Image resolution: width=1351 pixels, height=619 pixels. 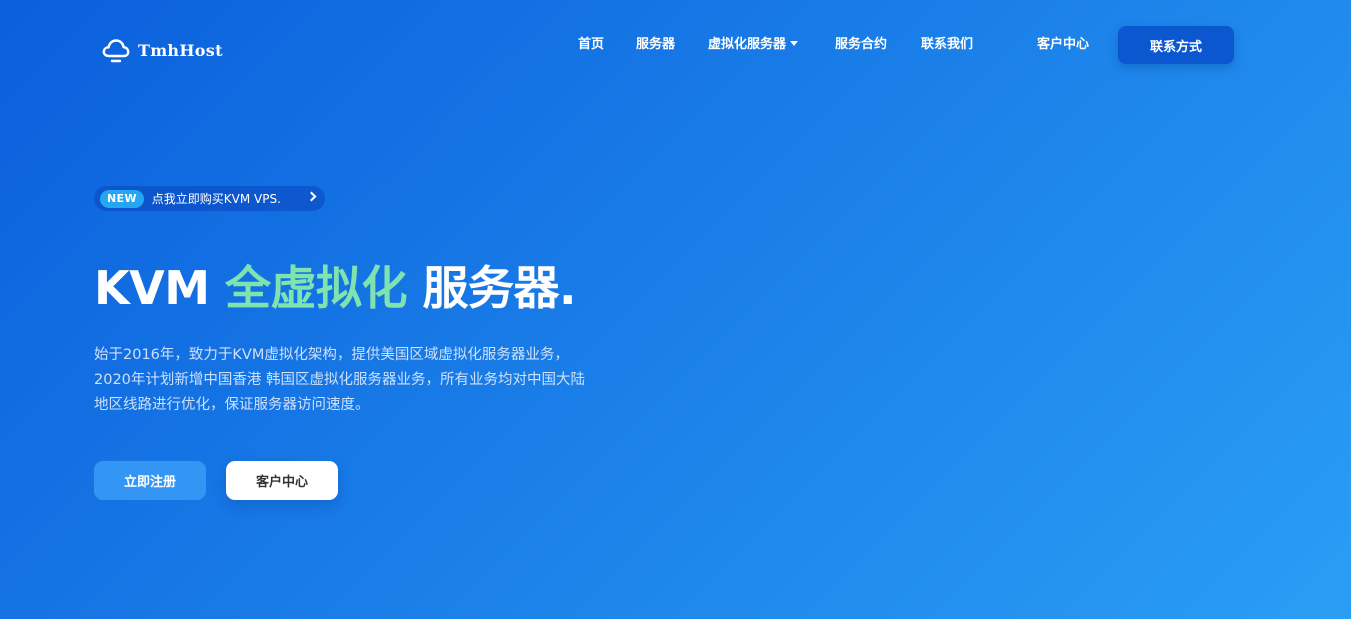 I want to click on promo-text: 点我立即购买KVM VPS., so click(x=216, y=199).